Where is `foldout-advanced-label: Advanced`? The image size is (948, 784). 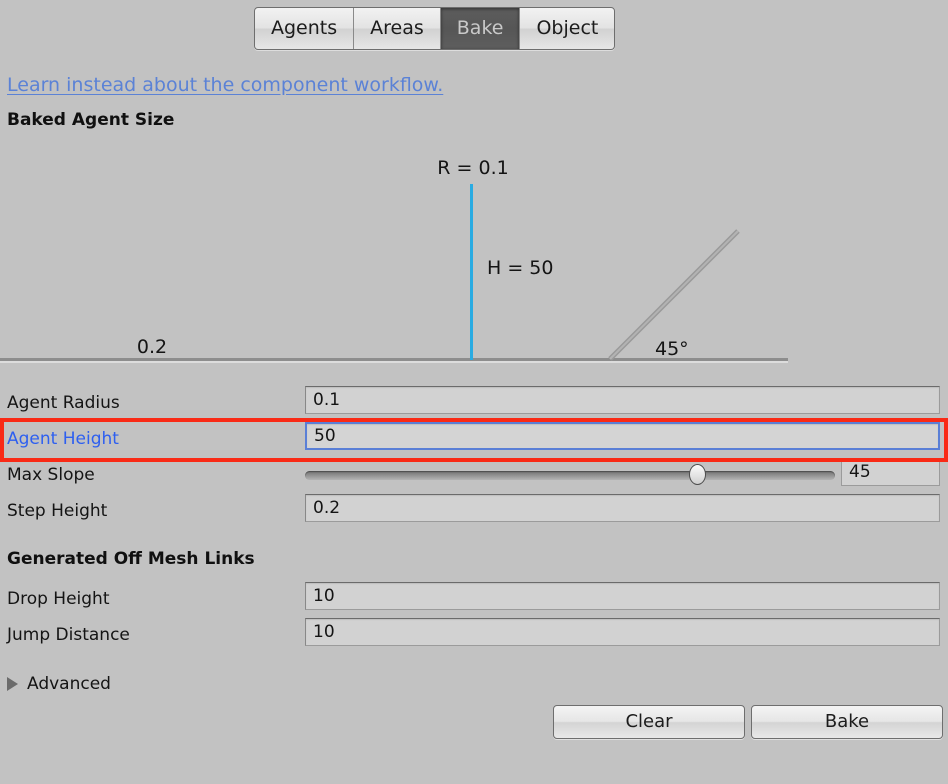 foldout-advanced-label: Advanced is located at coordinates (69, 684).